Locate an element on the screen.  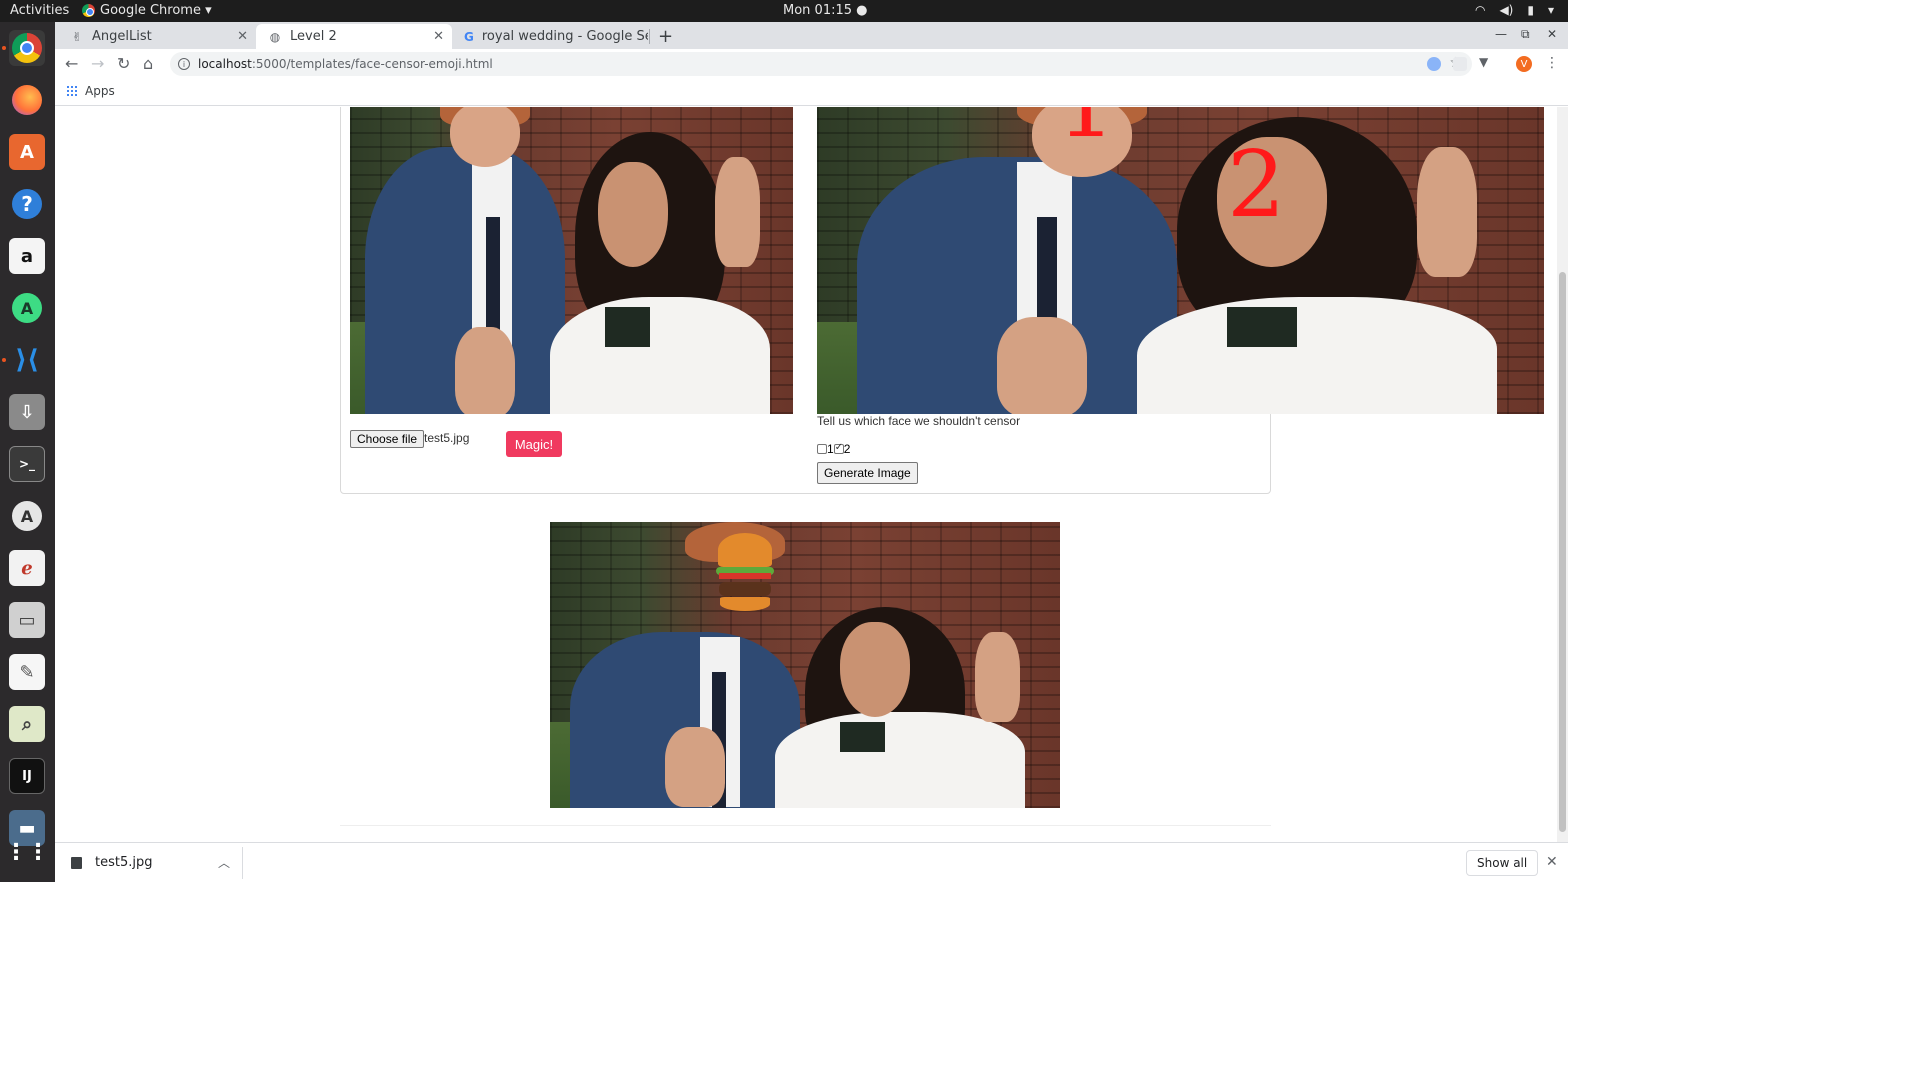
url-path: :5000/templates/face-censor-emoji.html is located at coordinates (372, 64).